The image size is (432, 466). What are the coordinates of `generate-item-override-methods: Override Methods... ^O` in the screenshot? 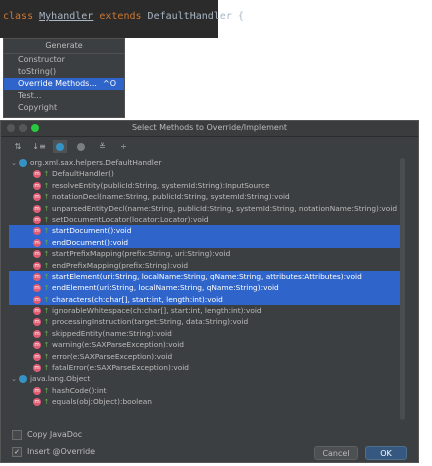 It's located at (64, 84).